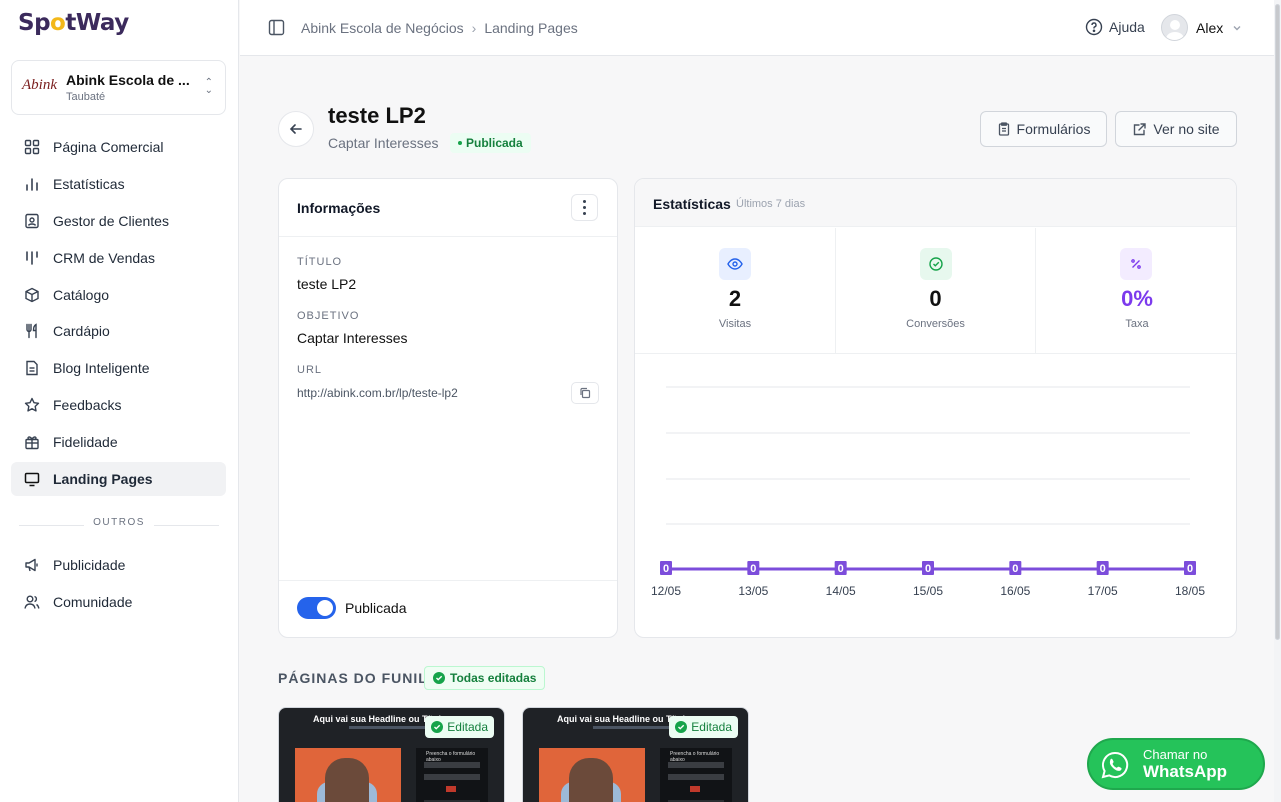 This screenshot has width=1281, height=802. What do you see at coordinates (89, 565) in the screenshot?
I see `sidebar-item-label: Publicidade` at bounding box center [89, 565].